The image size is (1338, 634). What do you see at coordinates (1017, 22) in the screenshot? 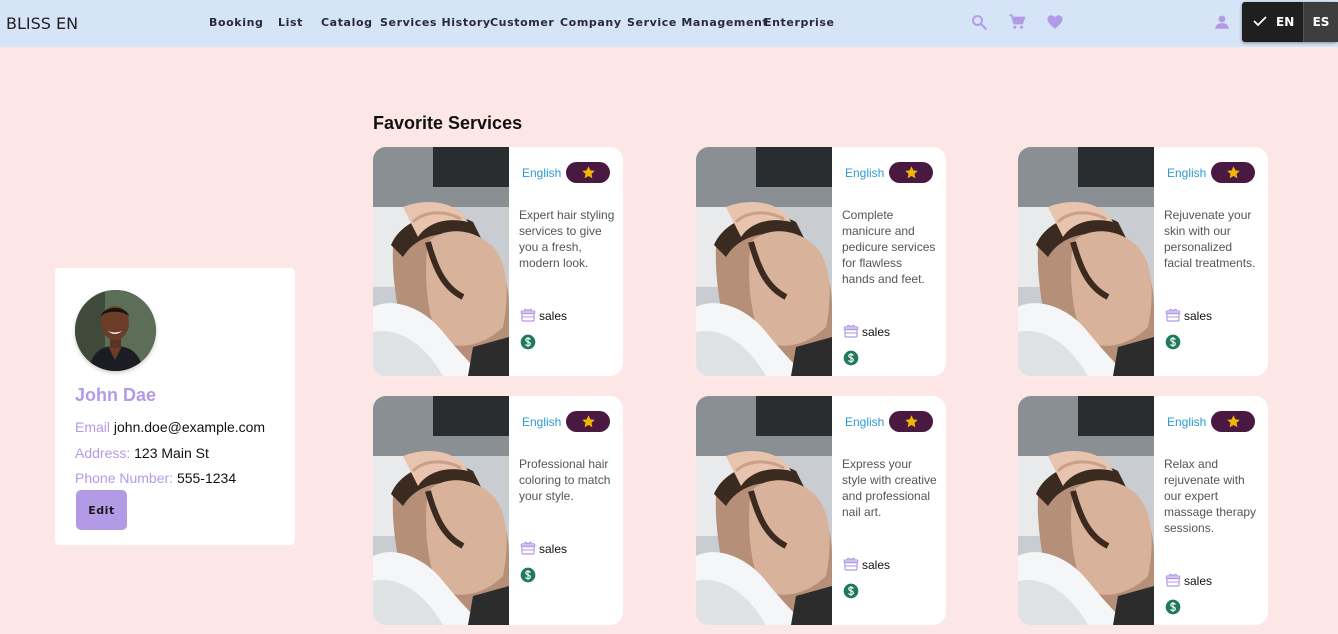
I see `cart-icon` at bounding box center [1017, 22].